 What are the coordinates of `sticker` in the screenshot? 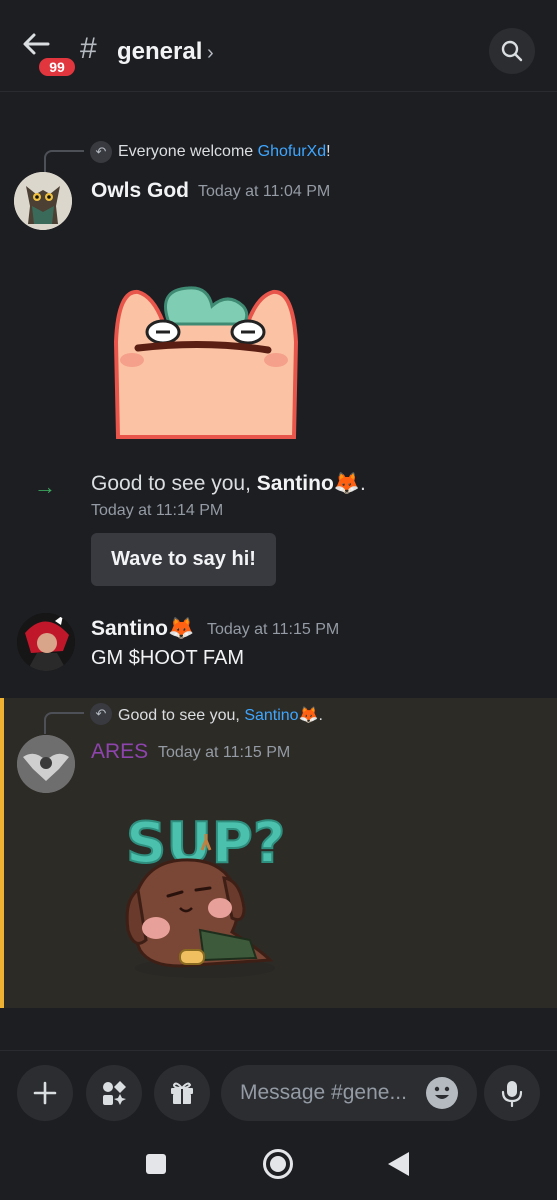 It's located at (205, 362).